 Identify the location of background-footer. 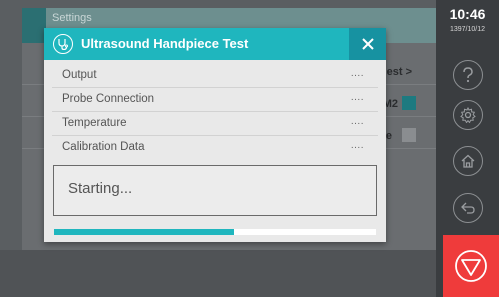
(218, 273).